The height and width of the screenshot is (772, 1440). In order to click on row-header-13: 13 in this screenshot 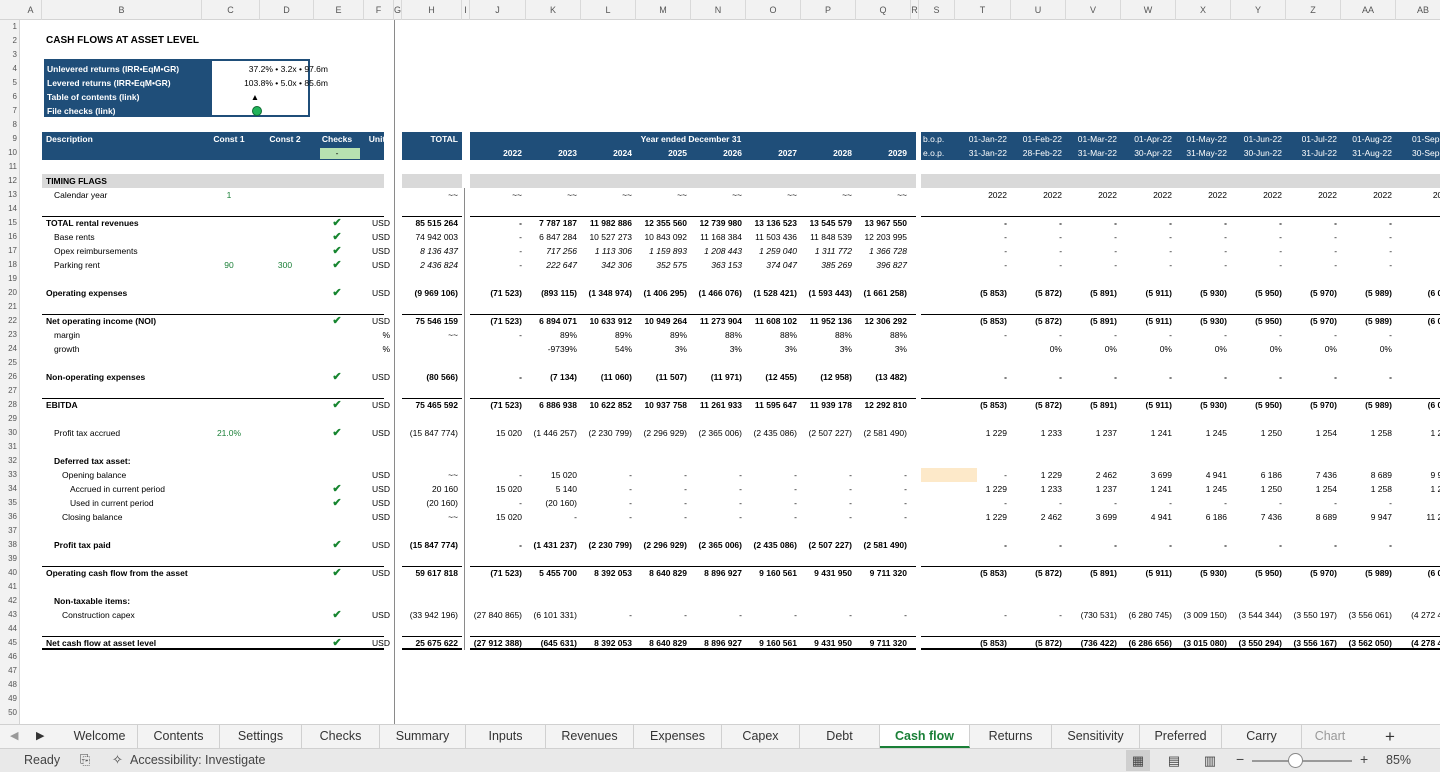, I will do `click(10, 195)`.